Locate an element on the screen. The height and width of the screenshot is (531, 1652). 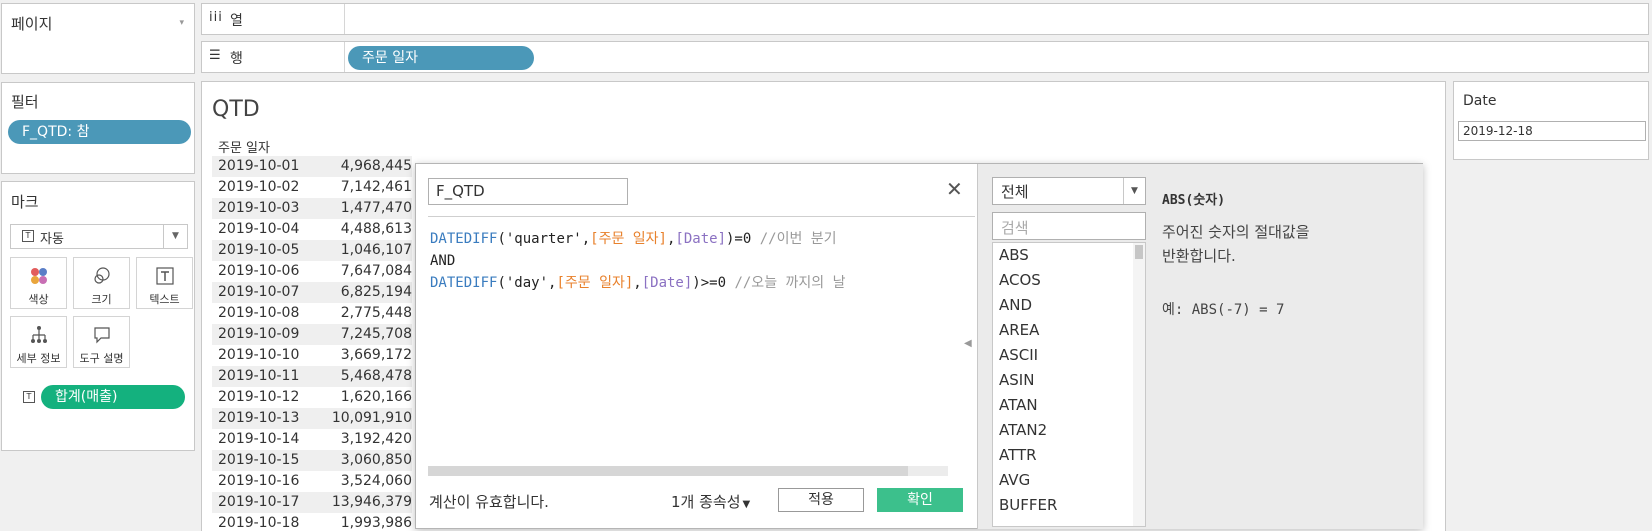
table-row: 2019-10-03 1,477,470 is located at coordinates (312, 208).